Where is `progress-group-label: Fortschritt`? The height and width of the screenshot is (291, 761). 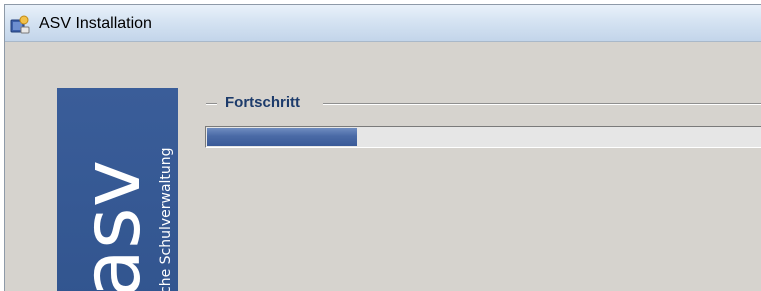
progress-group-label: Fortschritt is located at coordinates (262, 102).